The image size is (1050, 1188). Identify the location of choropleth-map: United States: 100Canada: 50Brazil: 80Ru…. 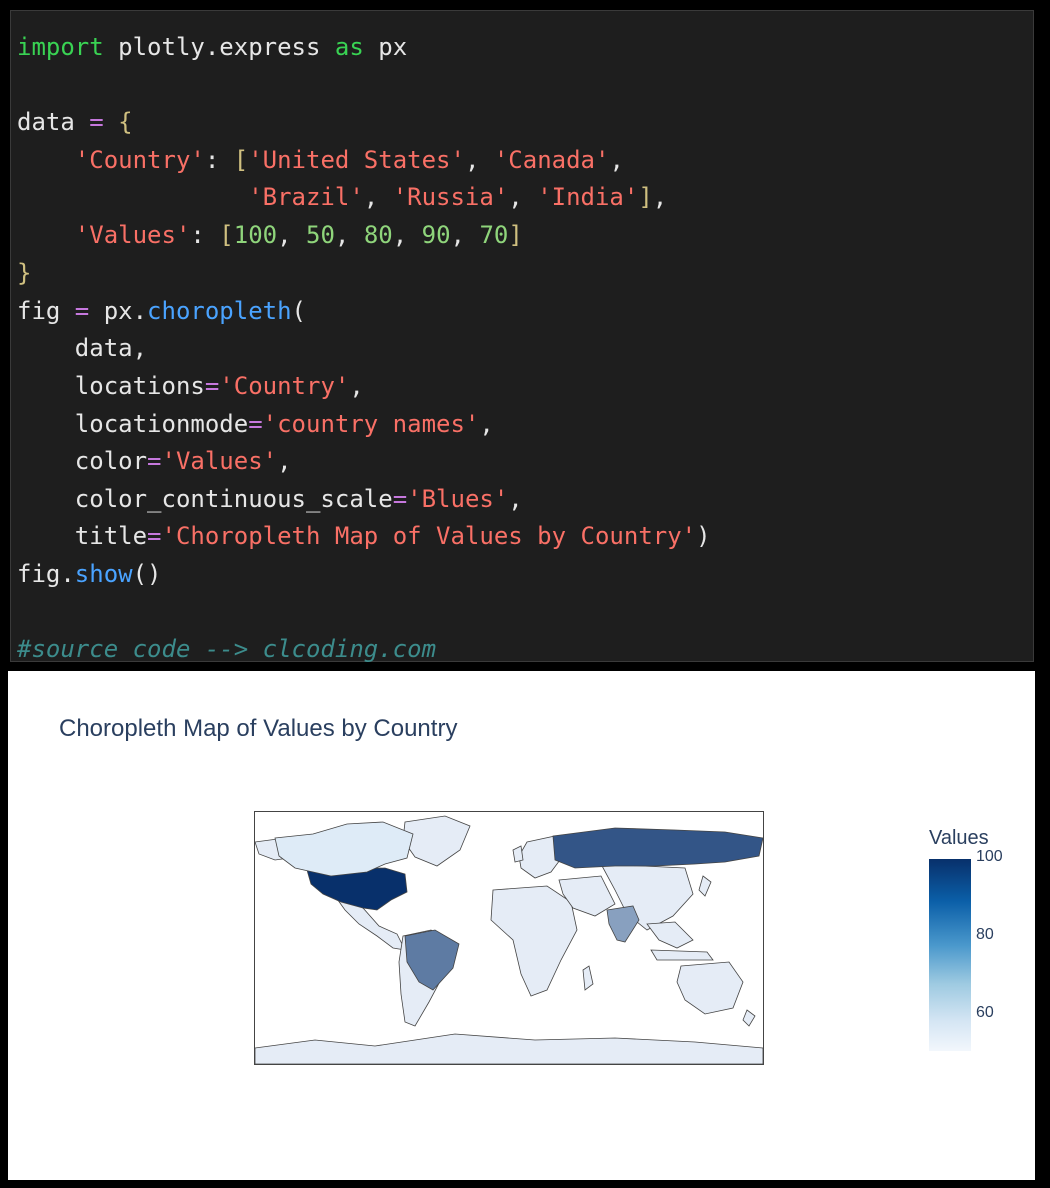
(509, 938).